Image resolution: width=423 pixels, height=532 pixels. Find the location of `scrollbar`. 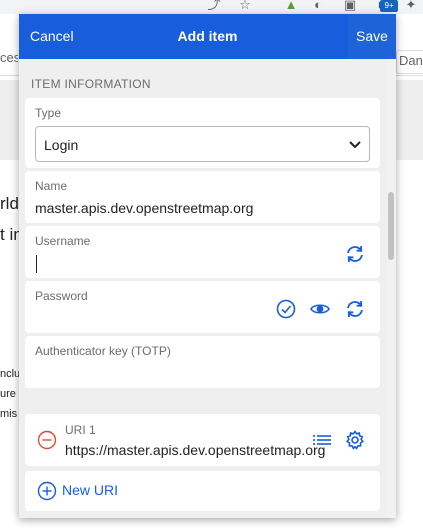

scrollbar is located at coordinates (391, 288).